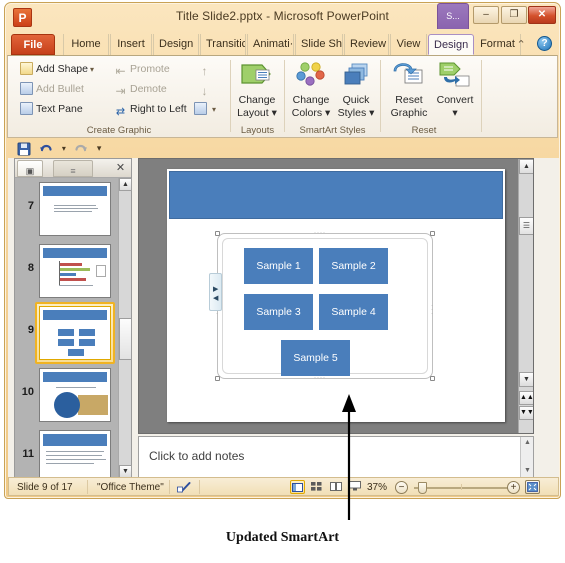 The image size is (565, 563). What do you see at coordinates (52, 89) in the screenshot?
I see `add-bullet-button: Add Bullet` at bounding box center [52, 89].